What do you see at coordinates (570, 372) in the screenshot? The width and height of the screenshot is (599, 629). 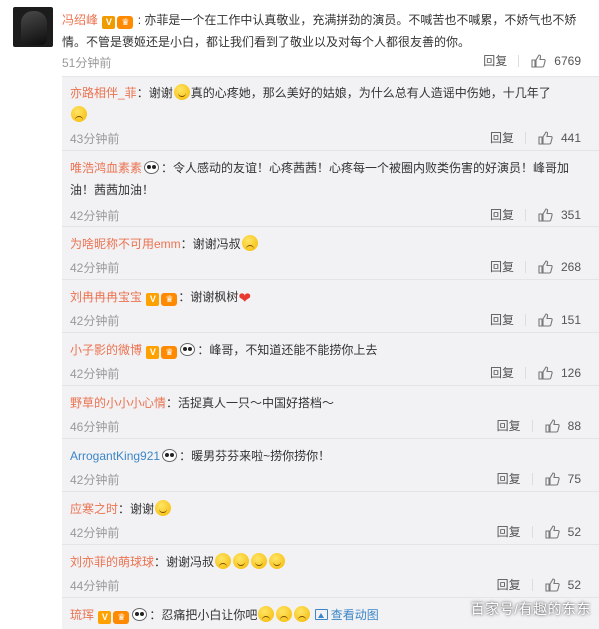 I see `like-count: 126` at bounding box center [570, 372].